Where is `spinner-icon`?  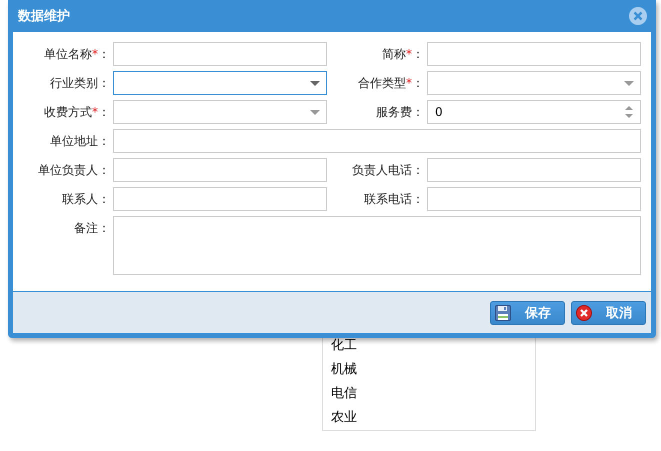
spinner-icon is located at coordinates (629, 112).